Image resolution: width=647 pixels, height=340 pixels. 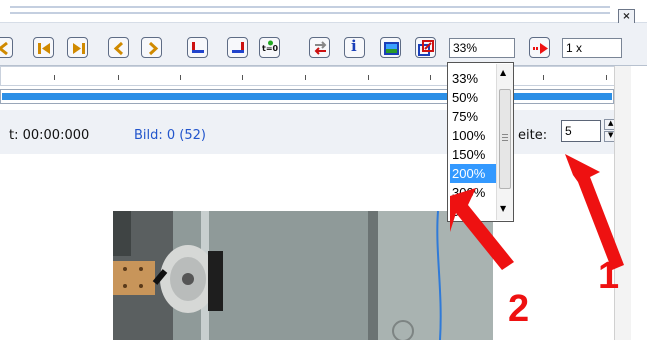 I want to click on annotation-number-2: 2, so click(x=519, y=309).